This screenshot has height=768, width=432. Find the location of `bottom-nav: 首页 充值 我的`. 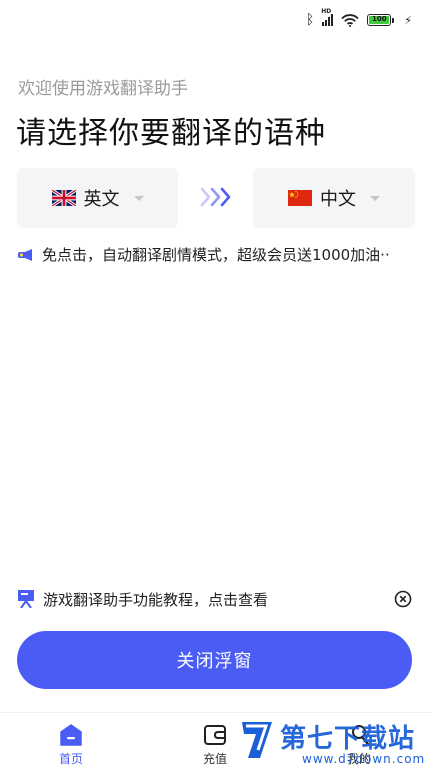

bottom-nav: 首页 充值 我的 is located at coordinates (216, 740).